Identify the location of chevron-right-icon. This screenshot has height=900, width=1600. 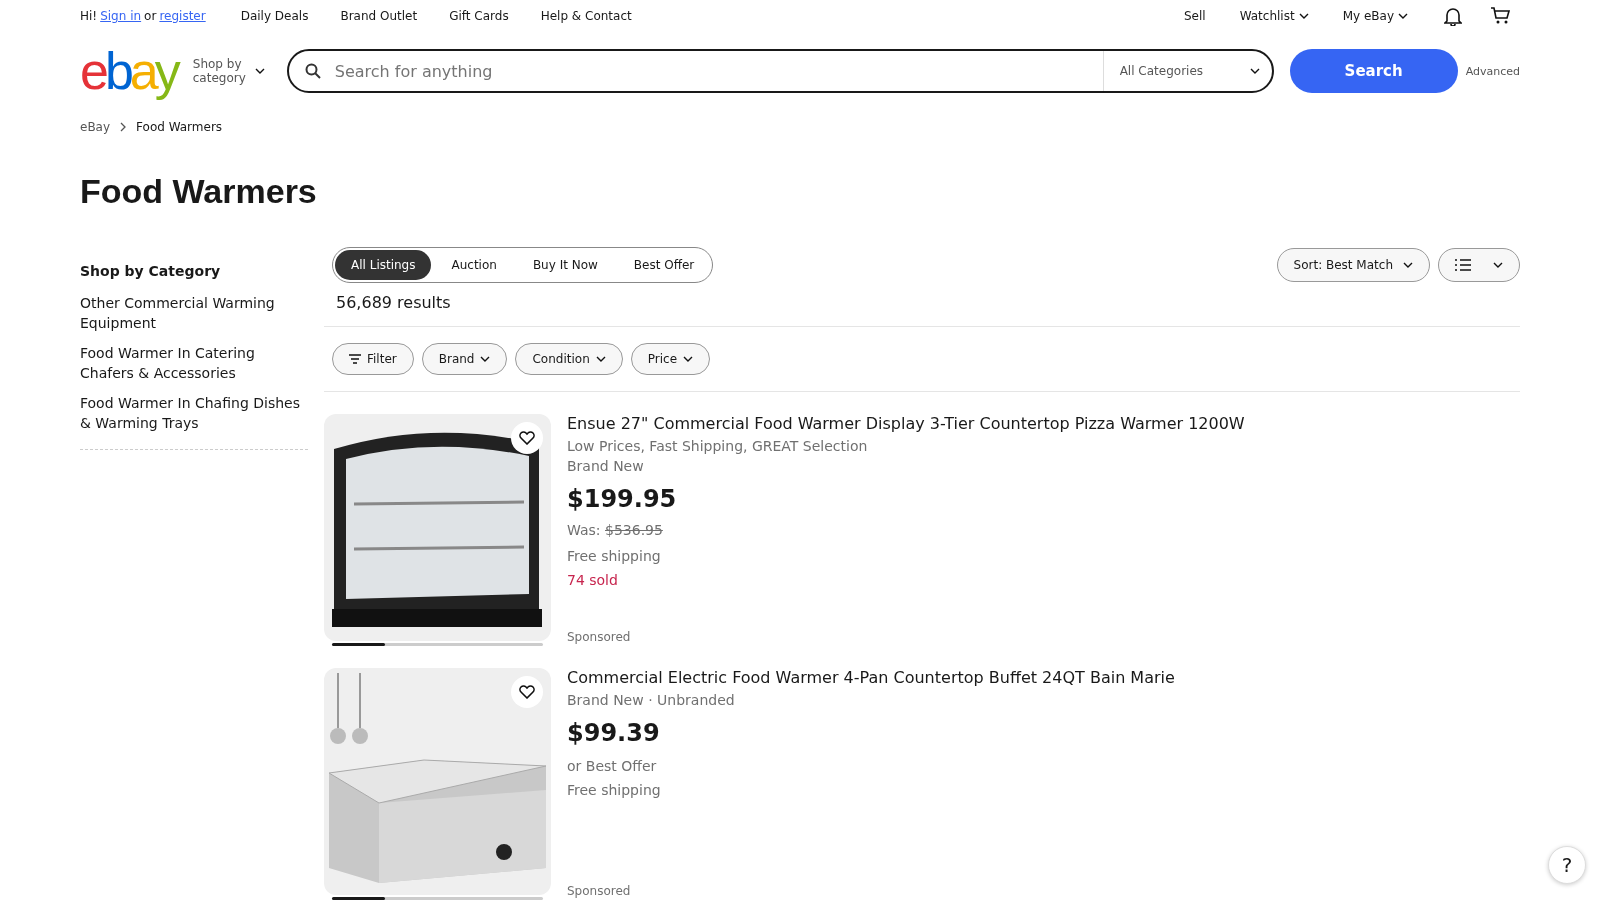
(123, 127).